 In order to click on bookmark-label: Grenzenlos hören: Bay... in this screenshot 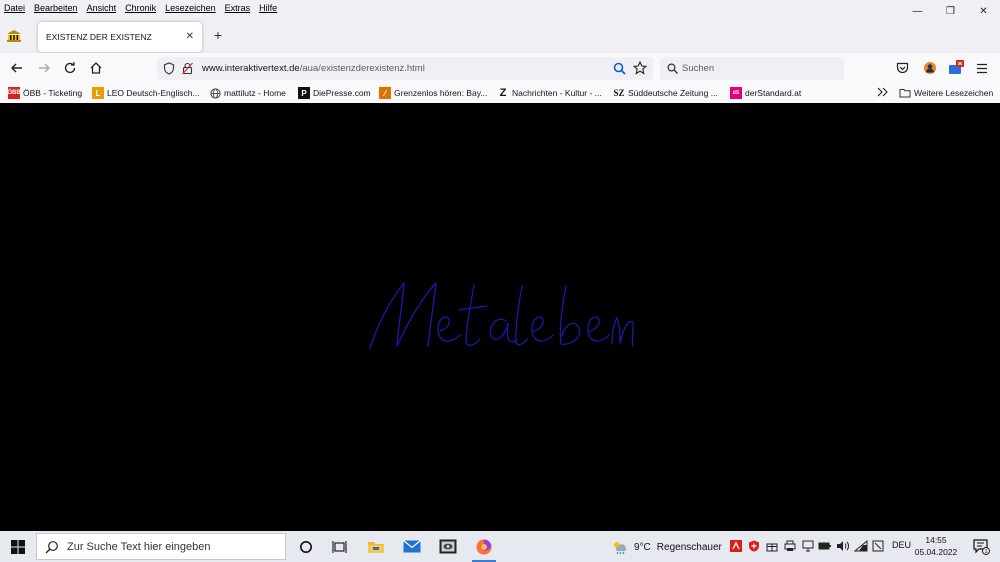, I will do `click(441, 93)`.